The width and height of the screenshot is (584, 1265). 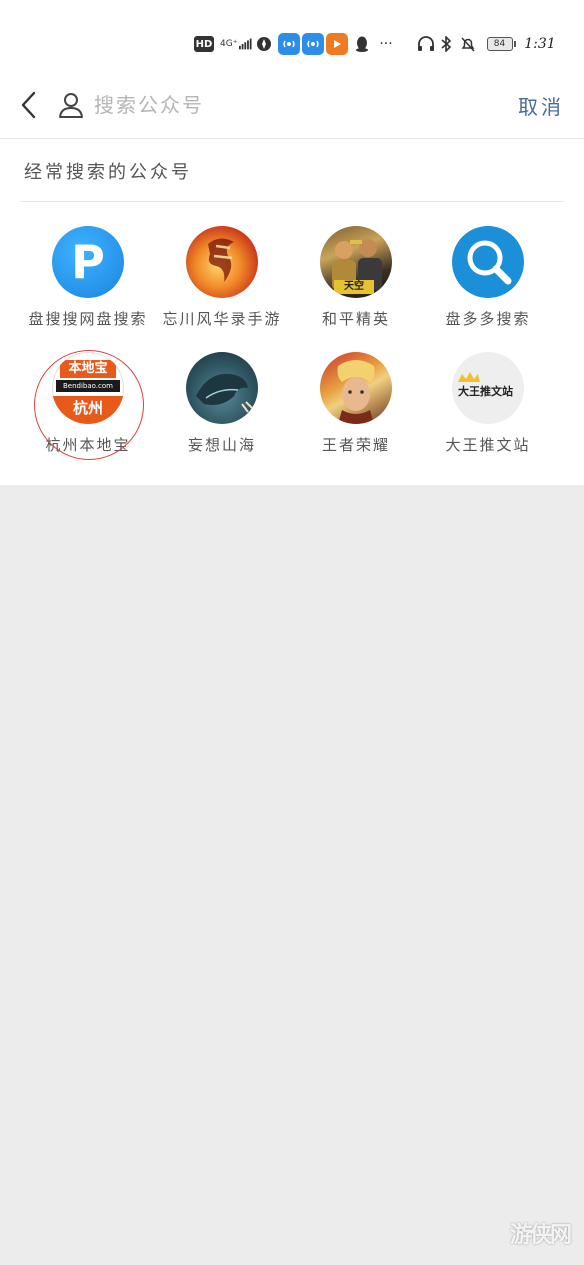 I want to click on search-header: 取消, so click(x=292, y=105).